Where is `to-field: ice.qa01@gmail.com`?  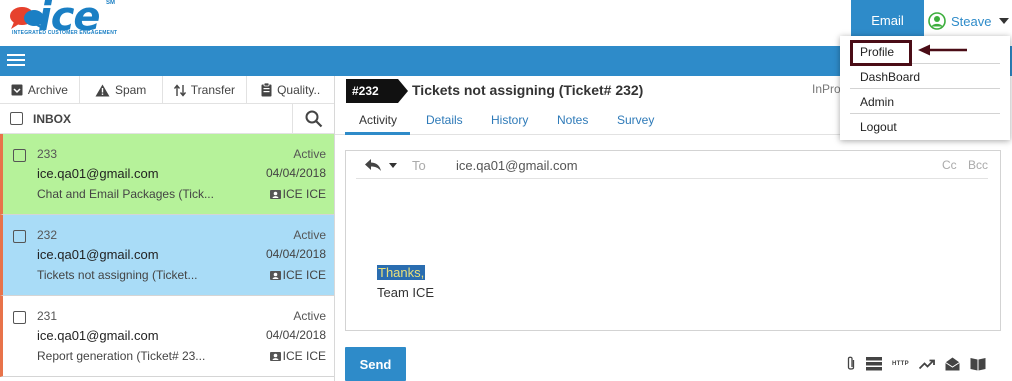
to-field: ice.qa01@gmail.com is located at coordinates (517, 165).